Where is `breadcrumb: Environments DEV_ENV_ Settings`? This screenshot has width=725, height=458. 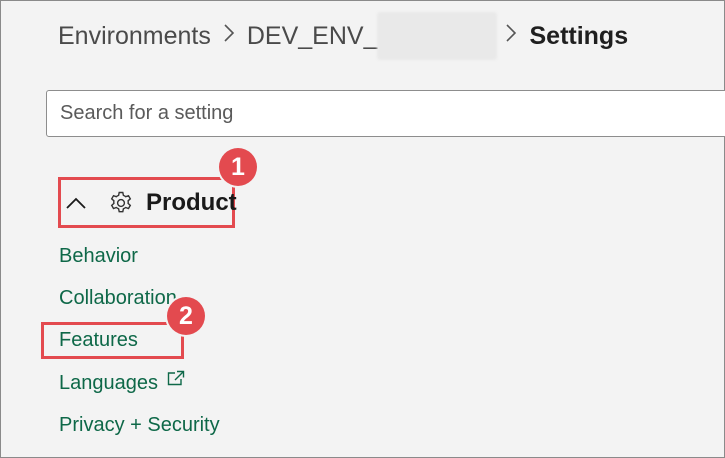
breadcrumb: Environments DEV_ENV_ Settings is located at coordinates (343, 36).